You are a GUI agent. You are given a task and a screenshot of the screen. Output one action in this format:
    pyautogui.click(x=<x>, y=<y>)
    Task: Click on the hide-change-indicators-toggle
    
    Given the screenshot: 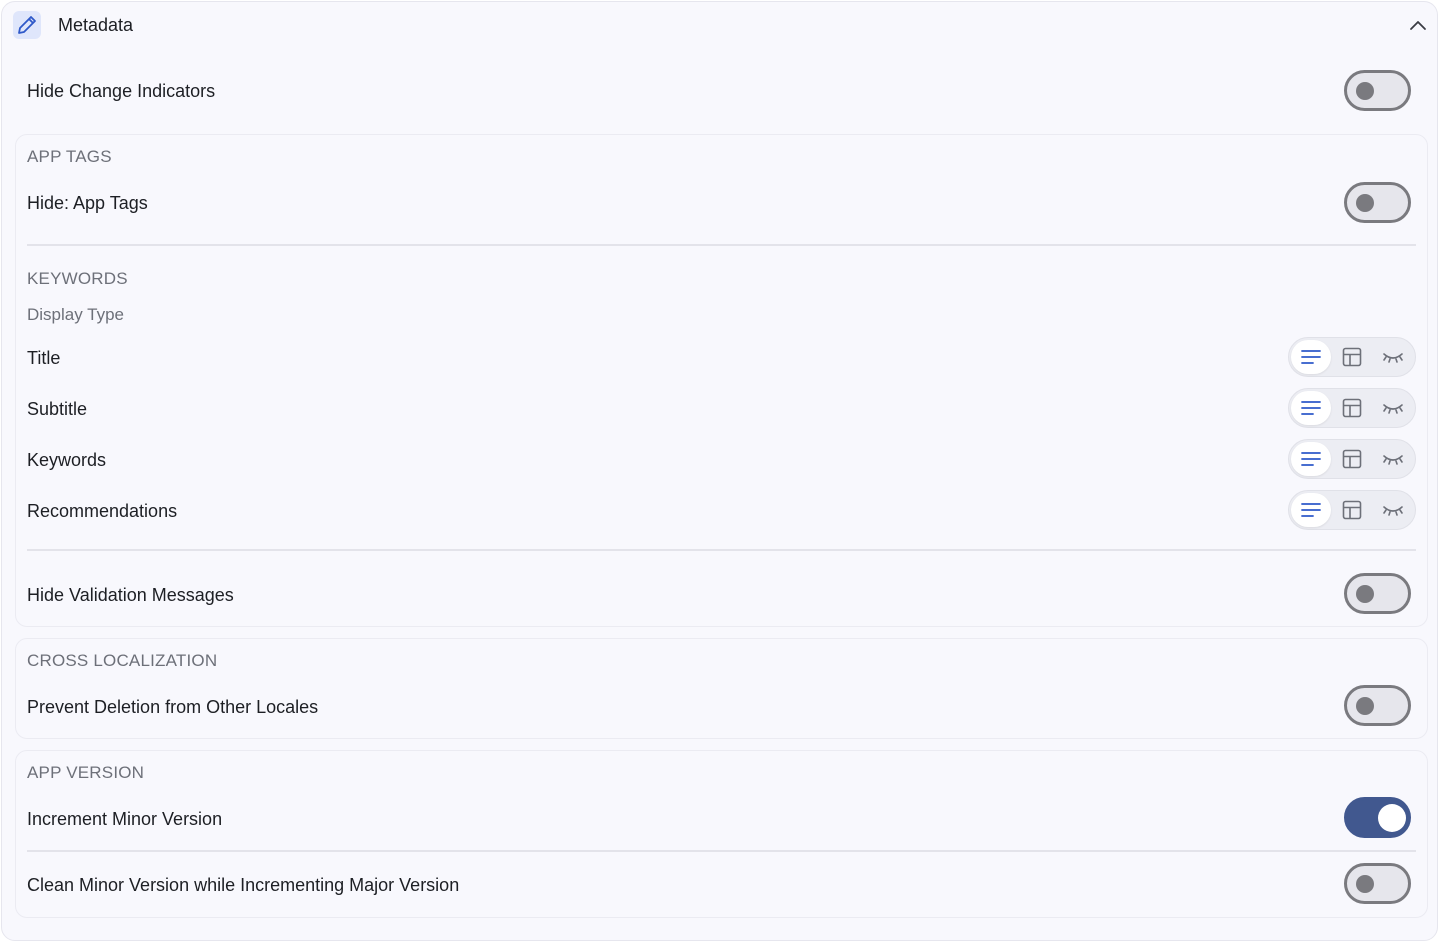 What is the action you would take?
    pyautogui.click(x=1377, y=90)
    